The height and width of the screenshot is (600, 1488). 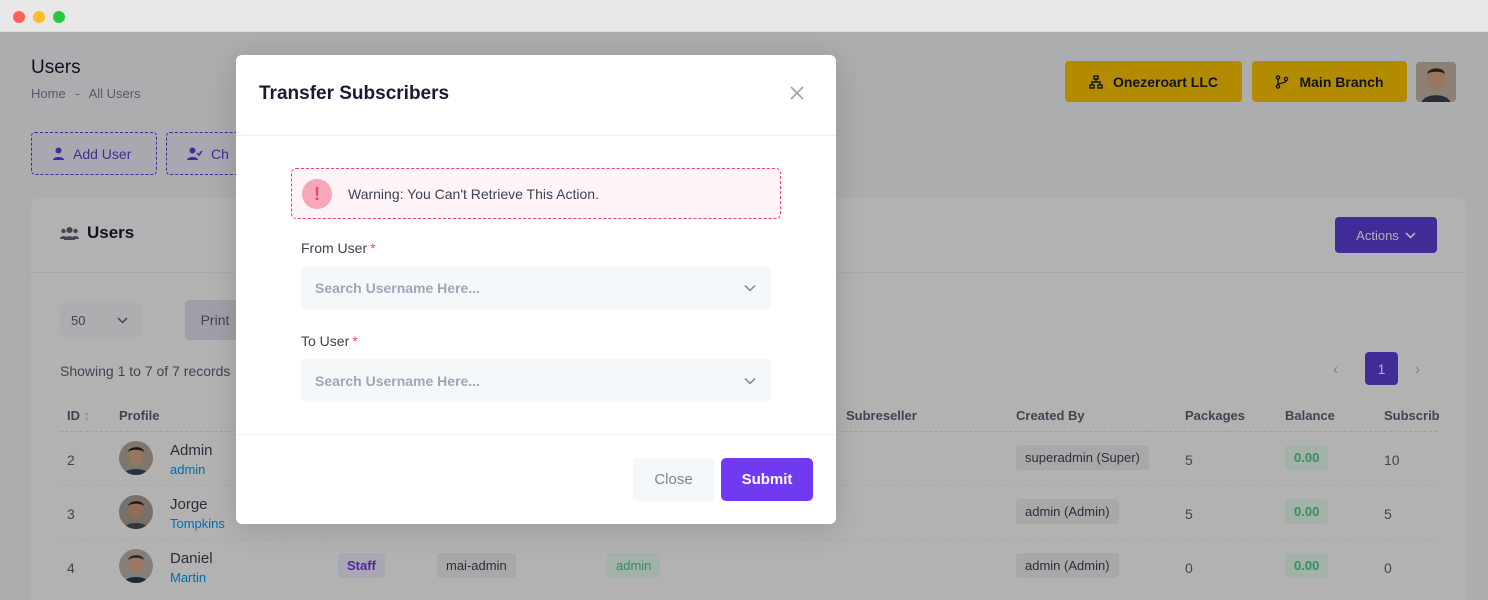 I want to click on window-minimize-button, so click(x=39, y=17).